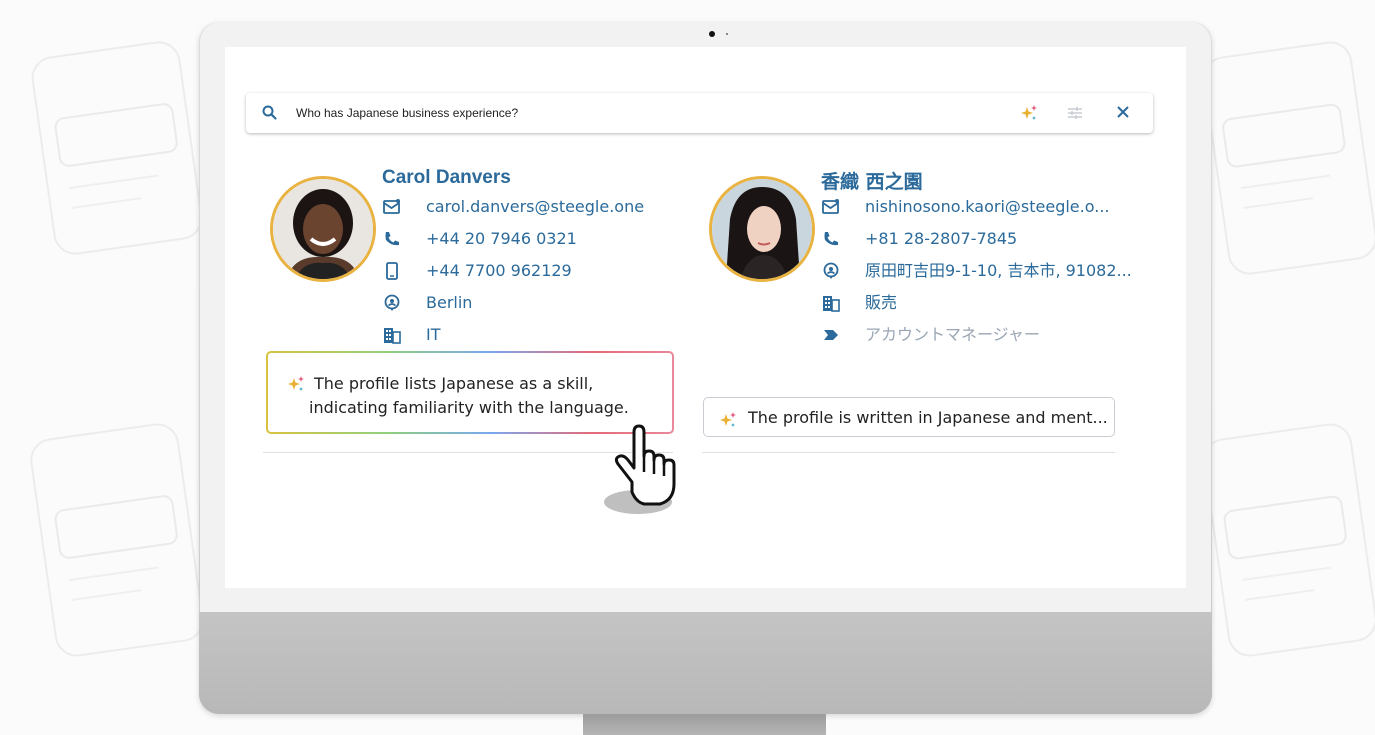  I want to click on contact-department-row: IT, so click(411, 335).